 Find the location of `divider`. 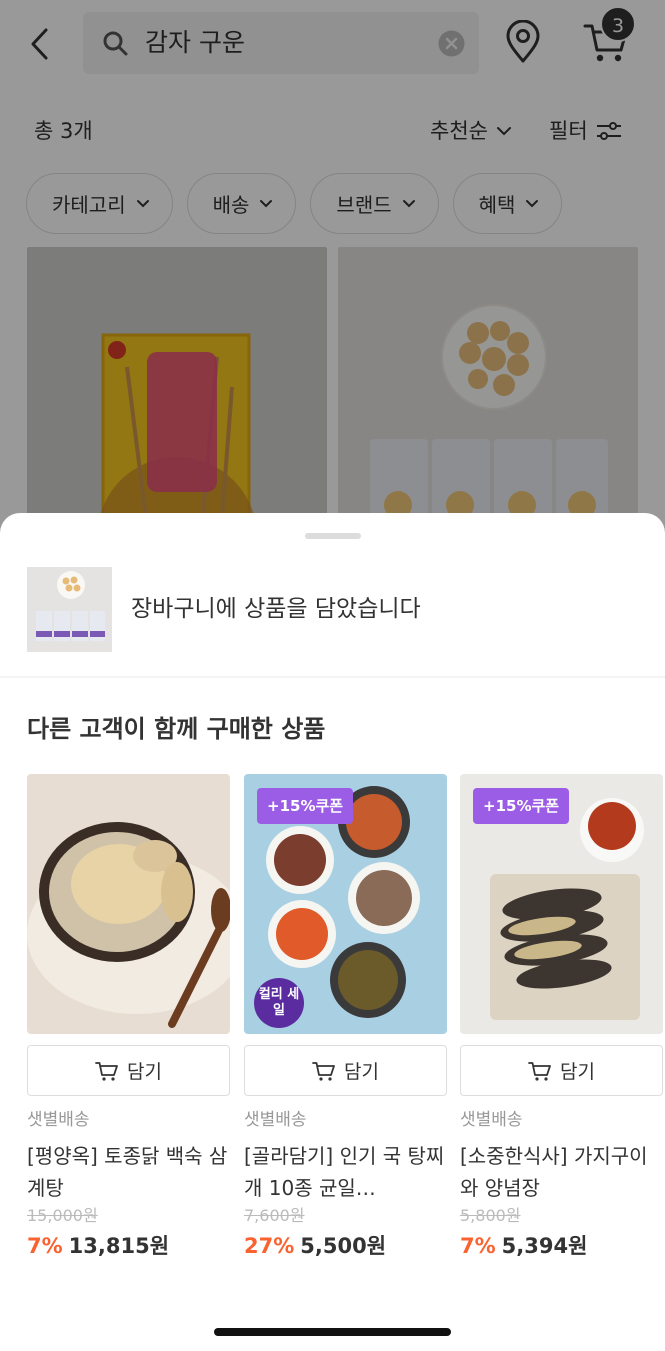

divider is located at coordinates (332, 677).